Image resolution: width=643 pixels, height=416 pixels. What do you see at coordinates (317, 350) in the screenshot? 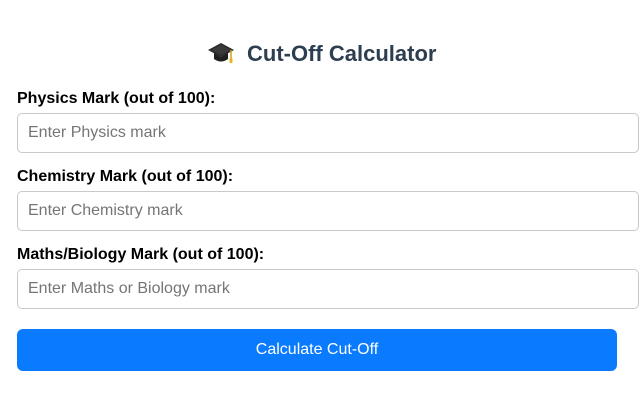
I see `calculate-cutoff-button: Calculate Cut-Off` at bounding box center [317, 350].